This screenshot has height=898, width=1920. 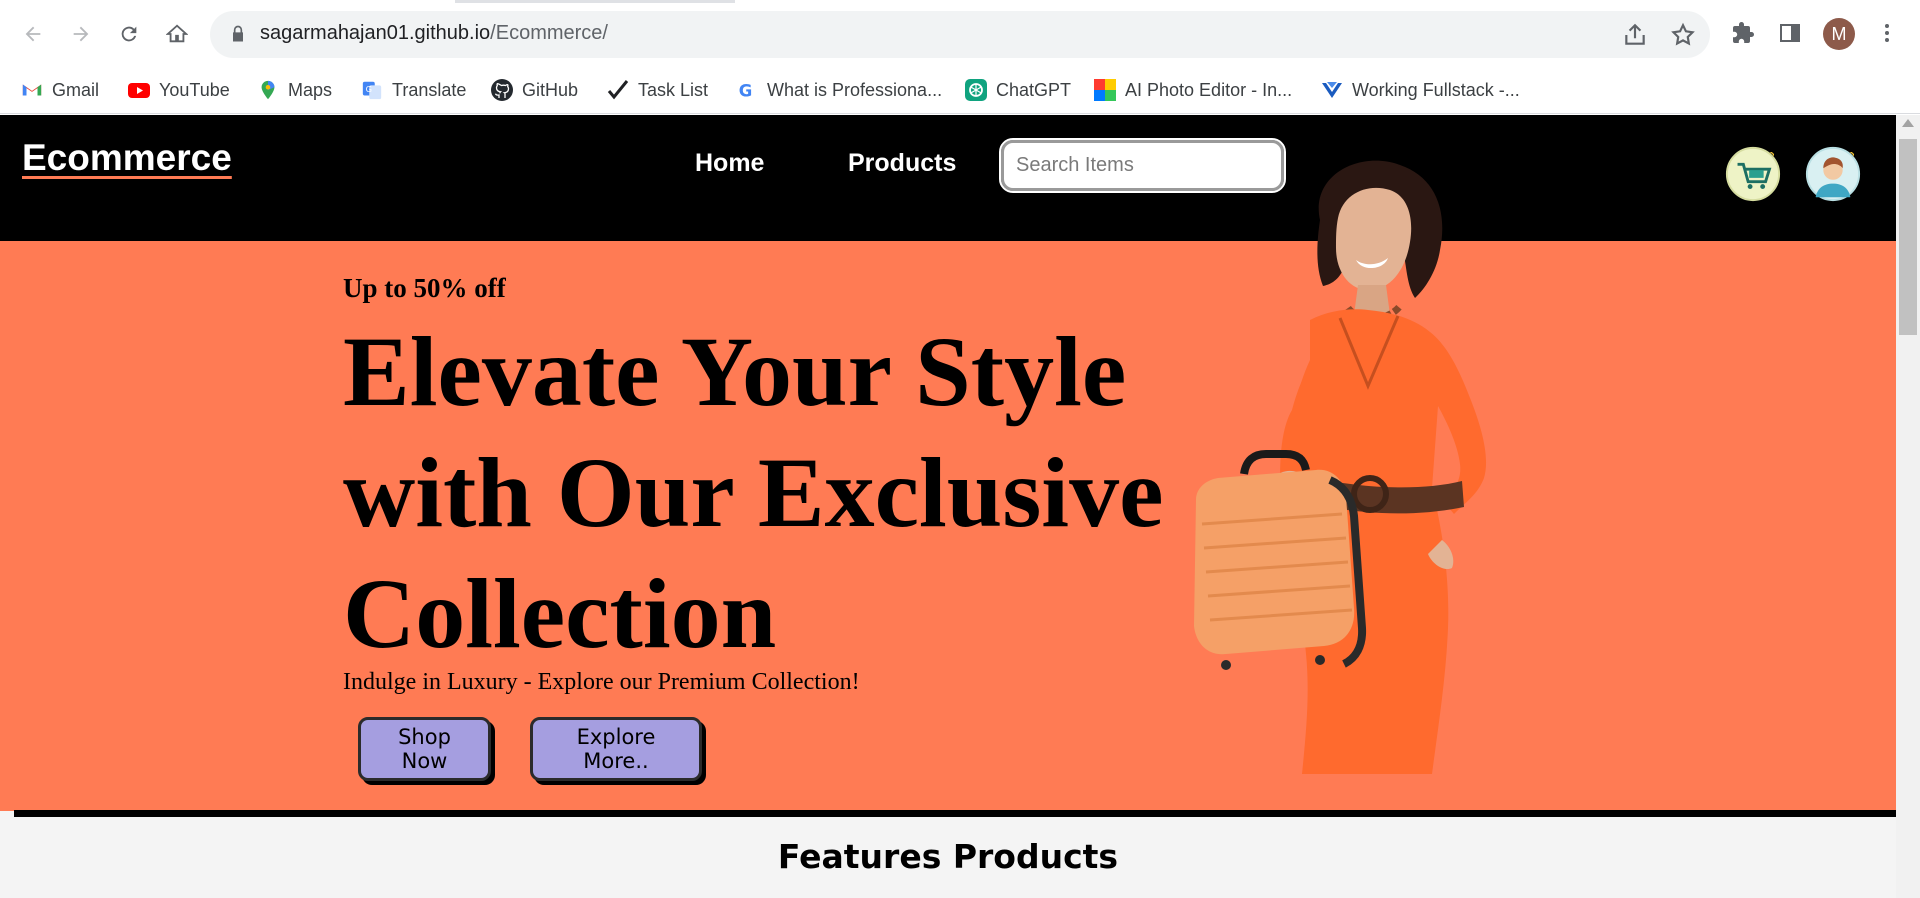 What do you see at coordinates (268, 90) in the screenshot?
I see `maps-icon` at bounding box center [268, 90].